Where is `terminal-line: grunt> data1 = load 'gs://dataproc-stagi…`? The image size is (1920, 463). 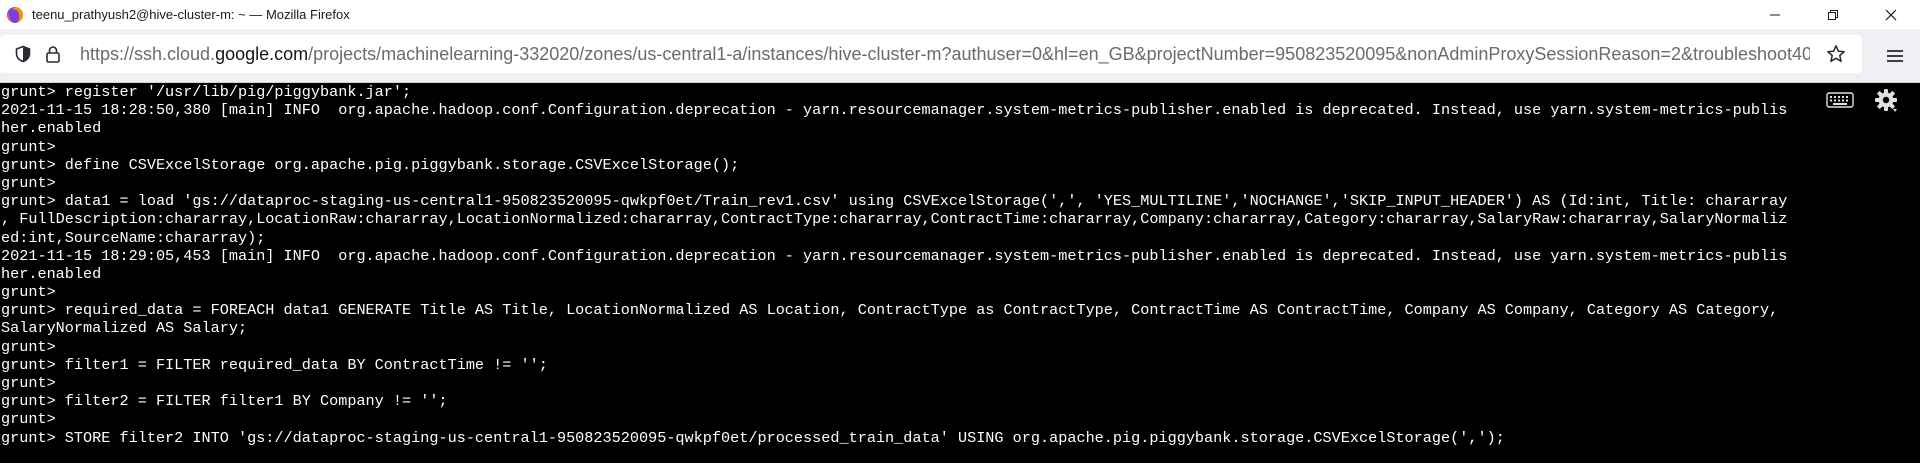 terminal-line: grunt> data1 = load 'gs://dataproc-stagi… is located at coordinates (894, 201).